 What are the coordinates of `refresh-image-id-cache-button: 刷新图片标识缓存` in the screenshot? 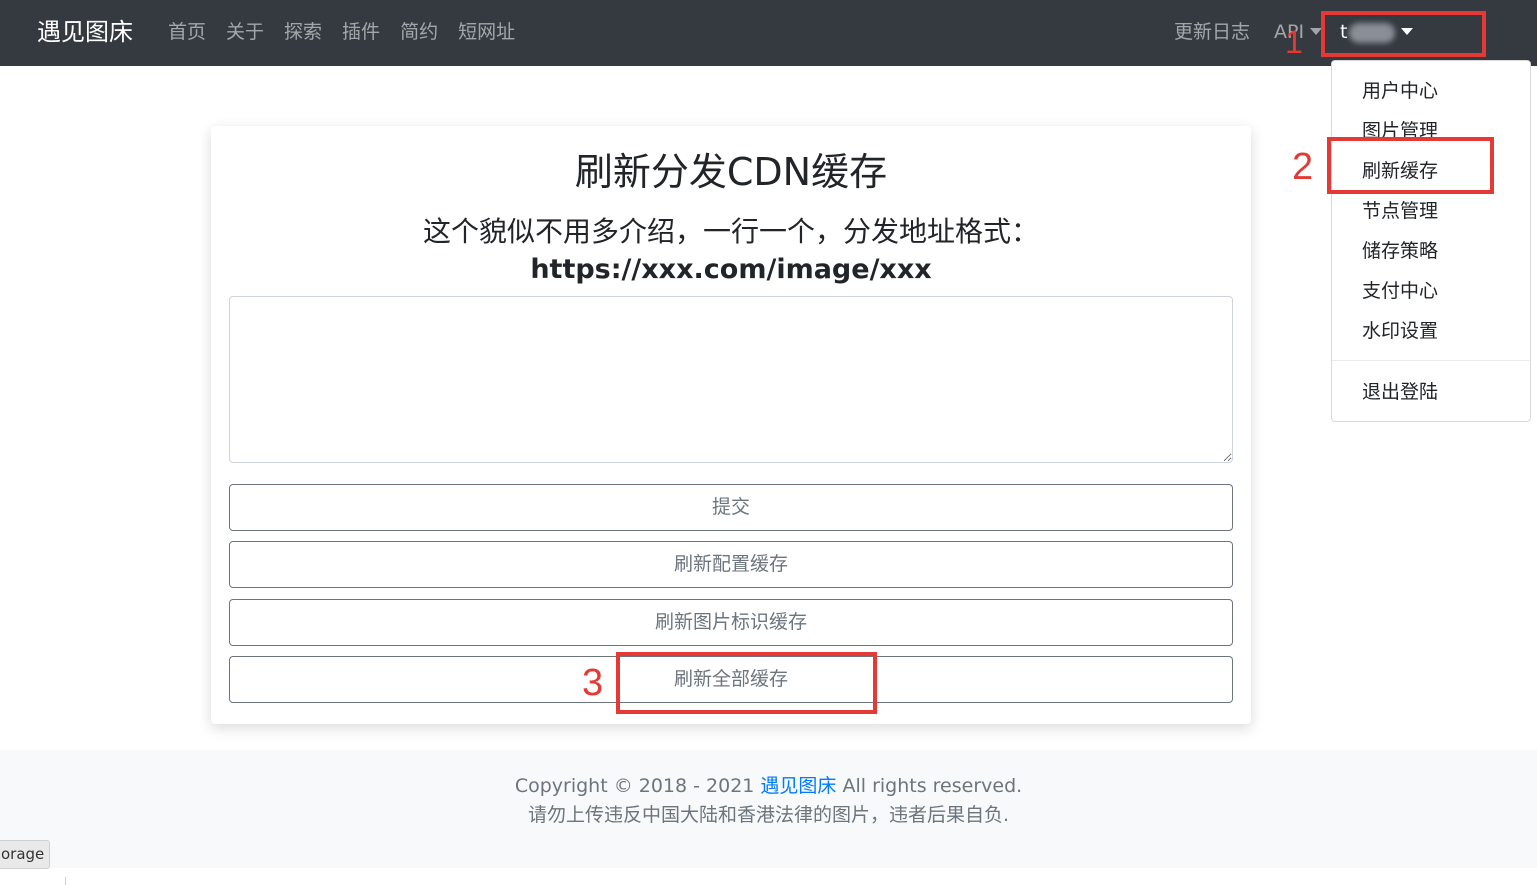 It's located at (731, 622).